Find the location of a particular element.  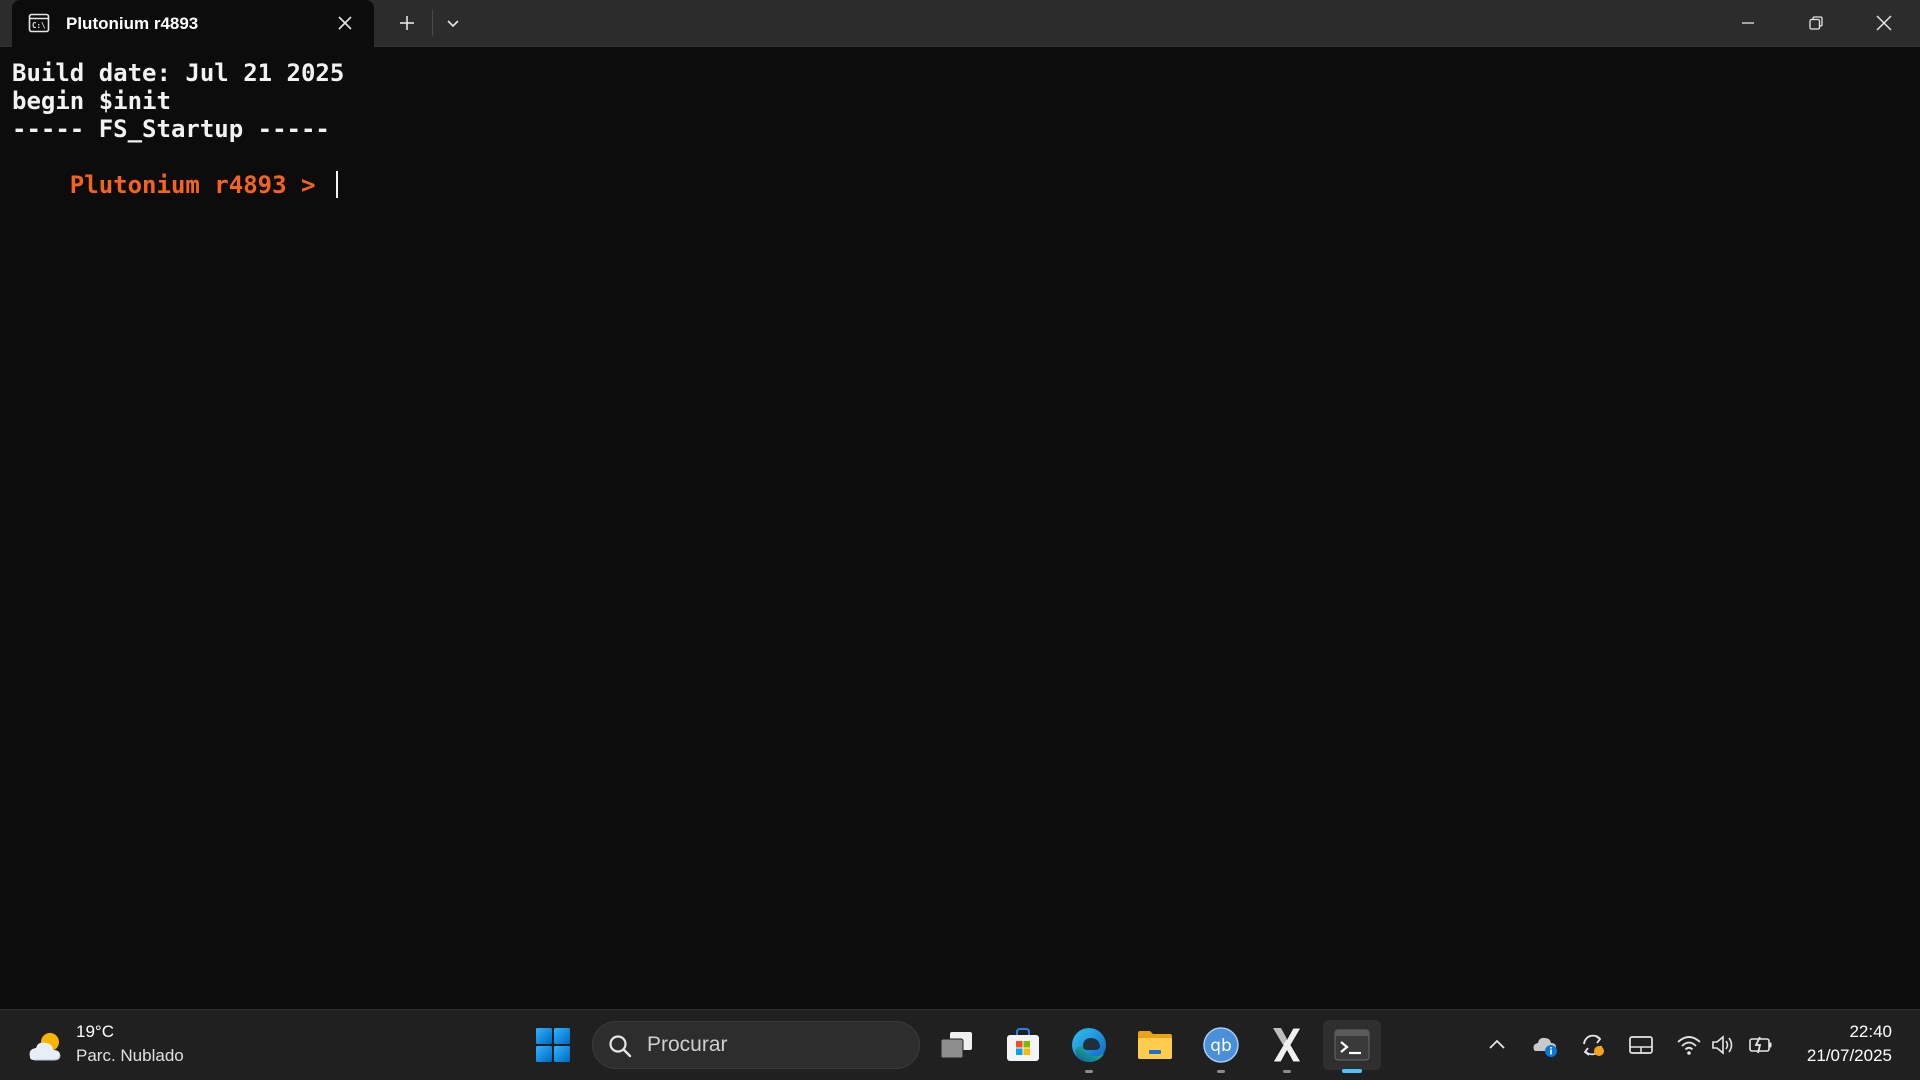

sync-button is located at coordinates (1593, 1045).